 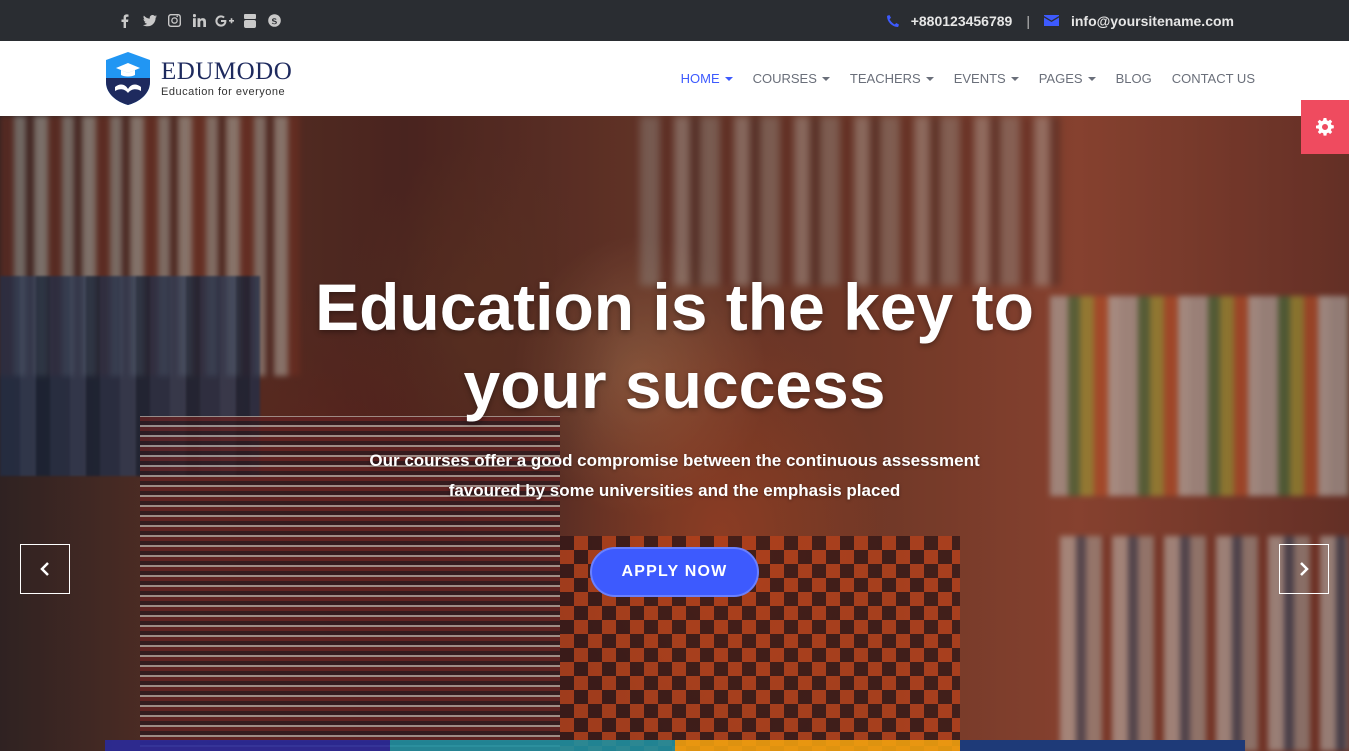 What do you see at coordinates (784, 78) in the screenshot?
I see `nav-label: COURSES` at bounding box center [784, 78].